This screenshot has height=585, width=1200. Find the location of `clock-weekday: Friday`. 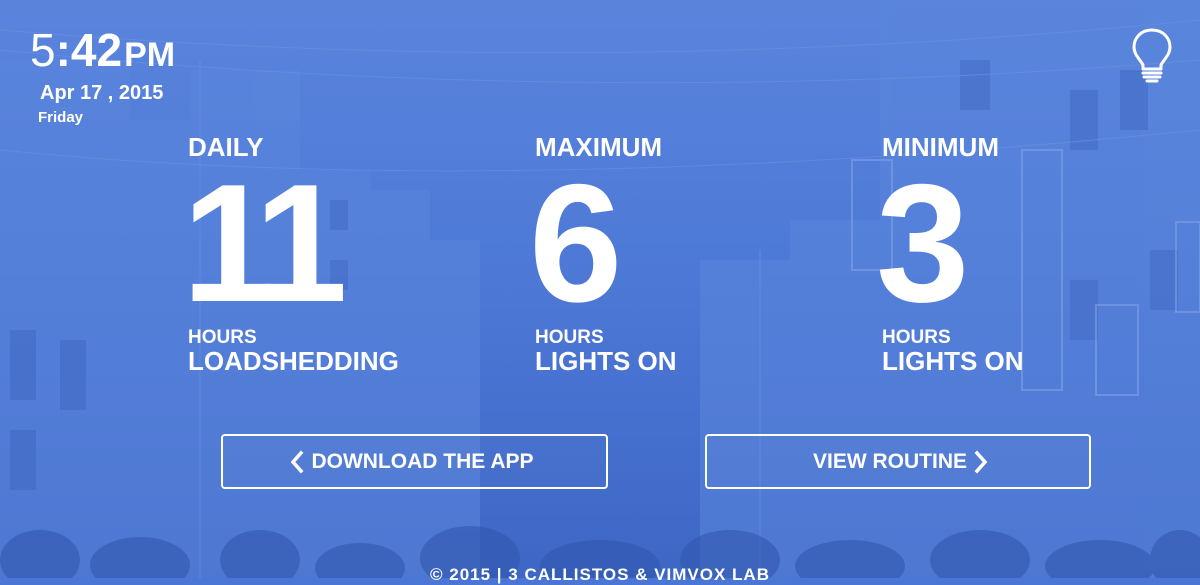

clock-weekday: Friday is located at coordinates (61, 117).